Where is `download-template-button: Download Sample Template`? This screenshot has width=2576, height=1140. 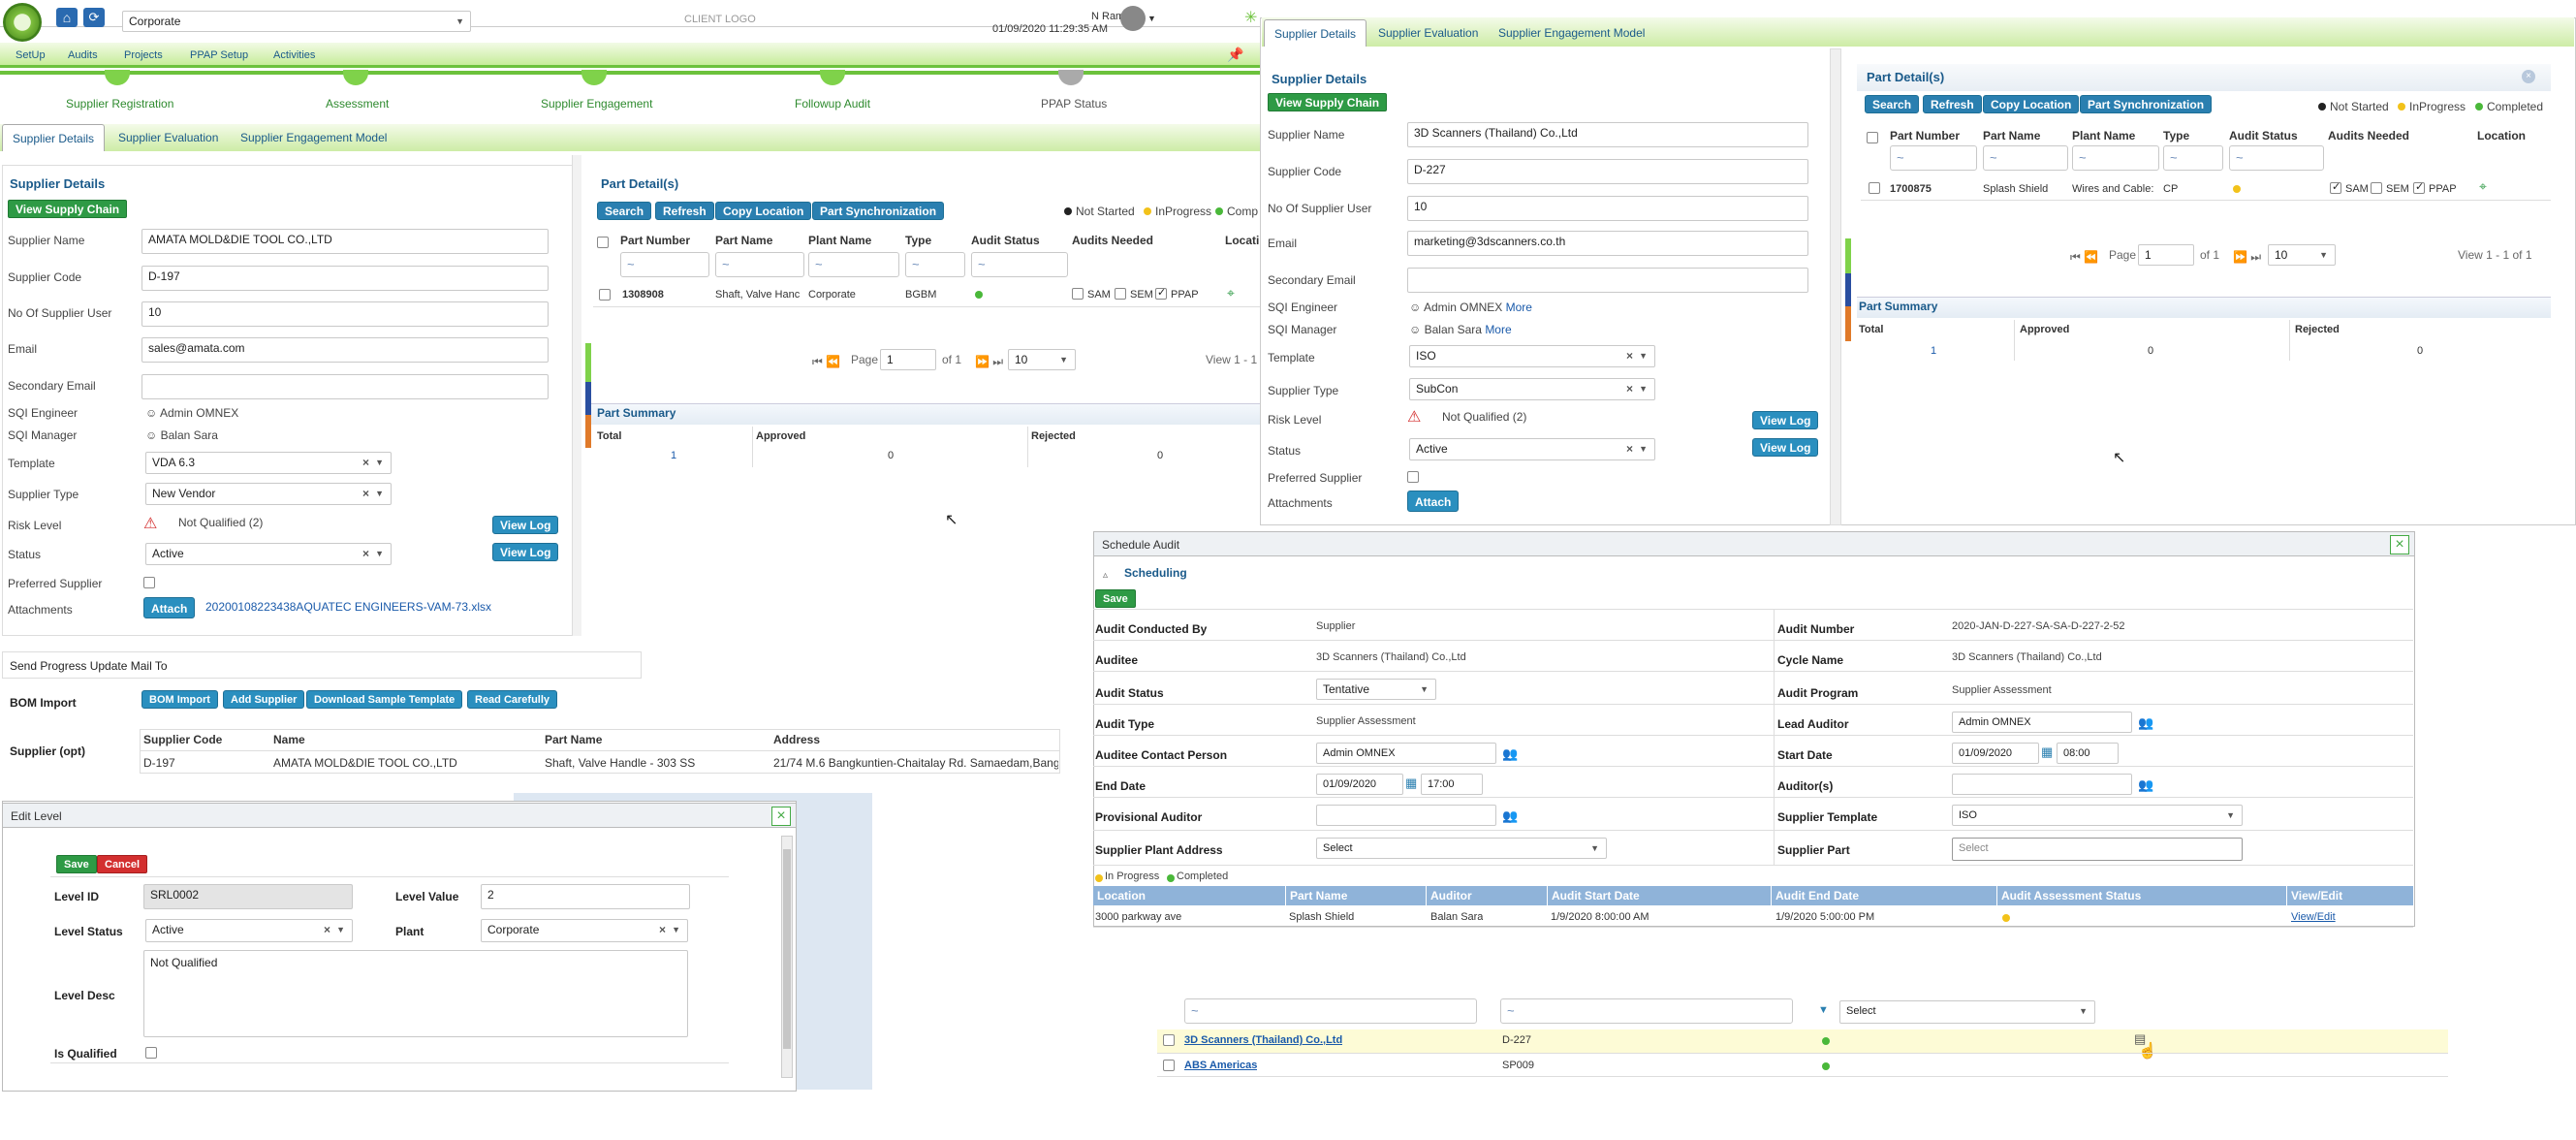 download-template-button: Download Sample Template is located at coordinates (384, 699).